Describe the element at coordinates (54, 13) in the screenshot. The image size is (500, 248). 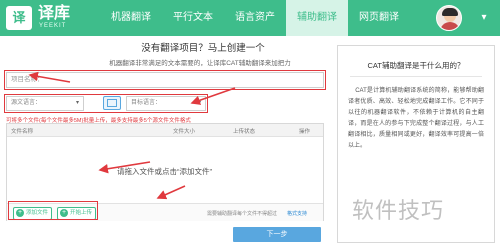
I see `logo-title: 译库` at that location.